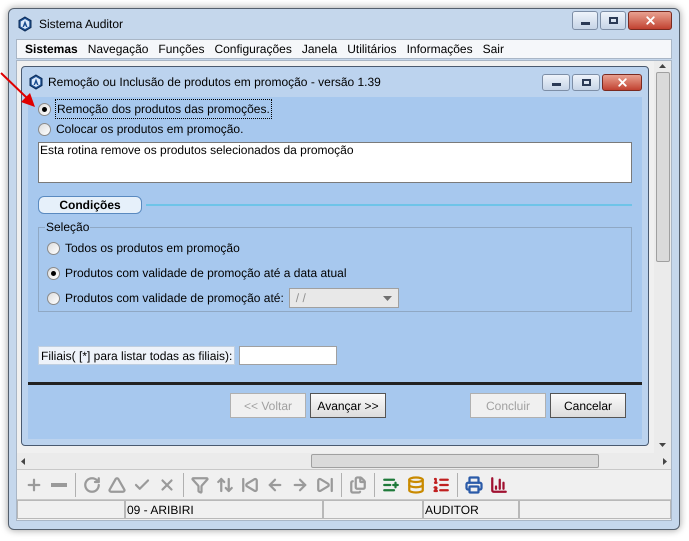 This screenshot has height=541, width=689. What do you see at coordinates (335, 162) in the screenshot?
I see `description-box: Esta rotina remove os produtos selecionados da promoção` at bounding box center [335, 162].